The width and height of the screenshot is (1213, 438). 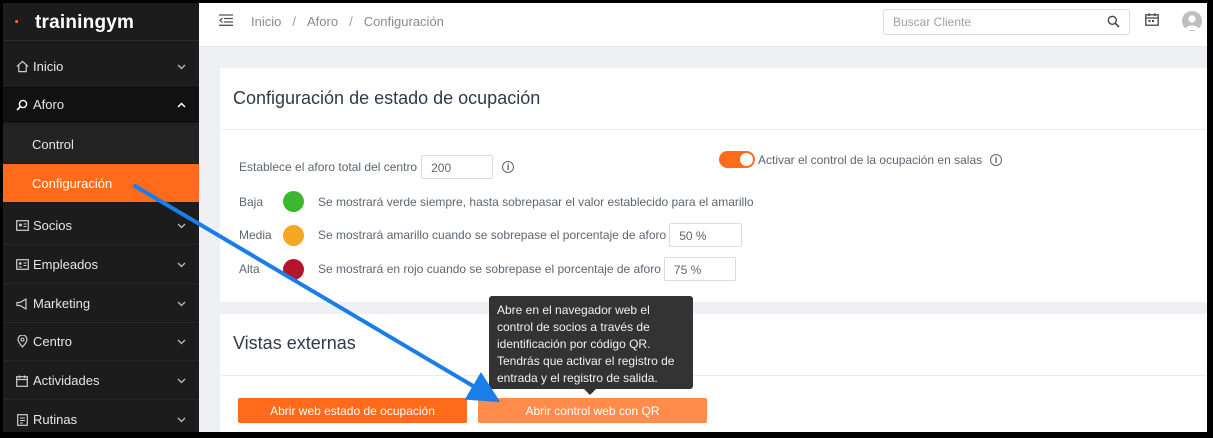 I want to click on sidebar-item-rutinas: Rutinas, so click(x=101, y=416).